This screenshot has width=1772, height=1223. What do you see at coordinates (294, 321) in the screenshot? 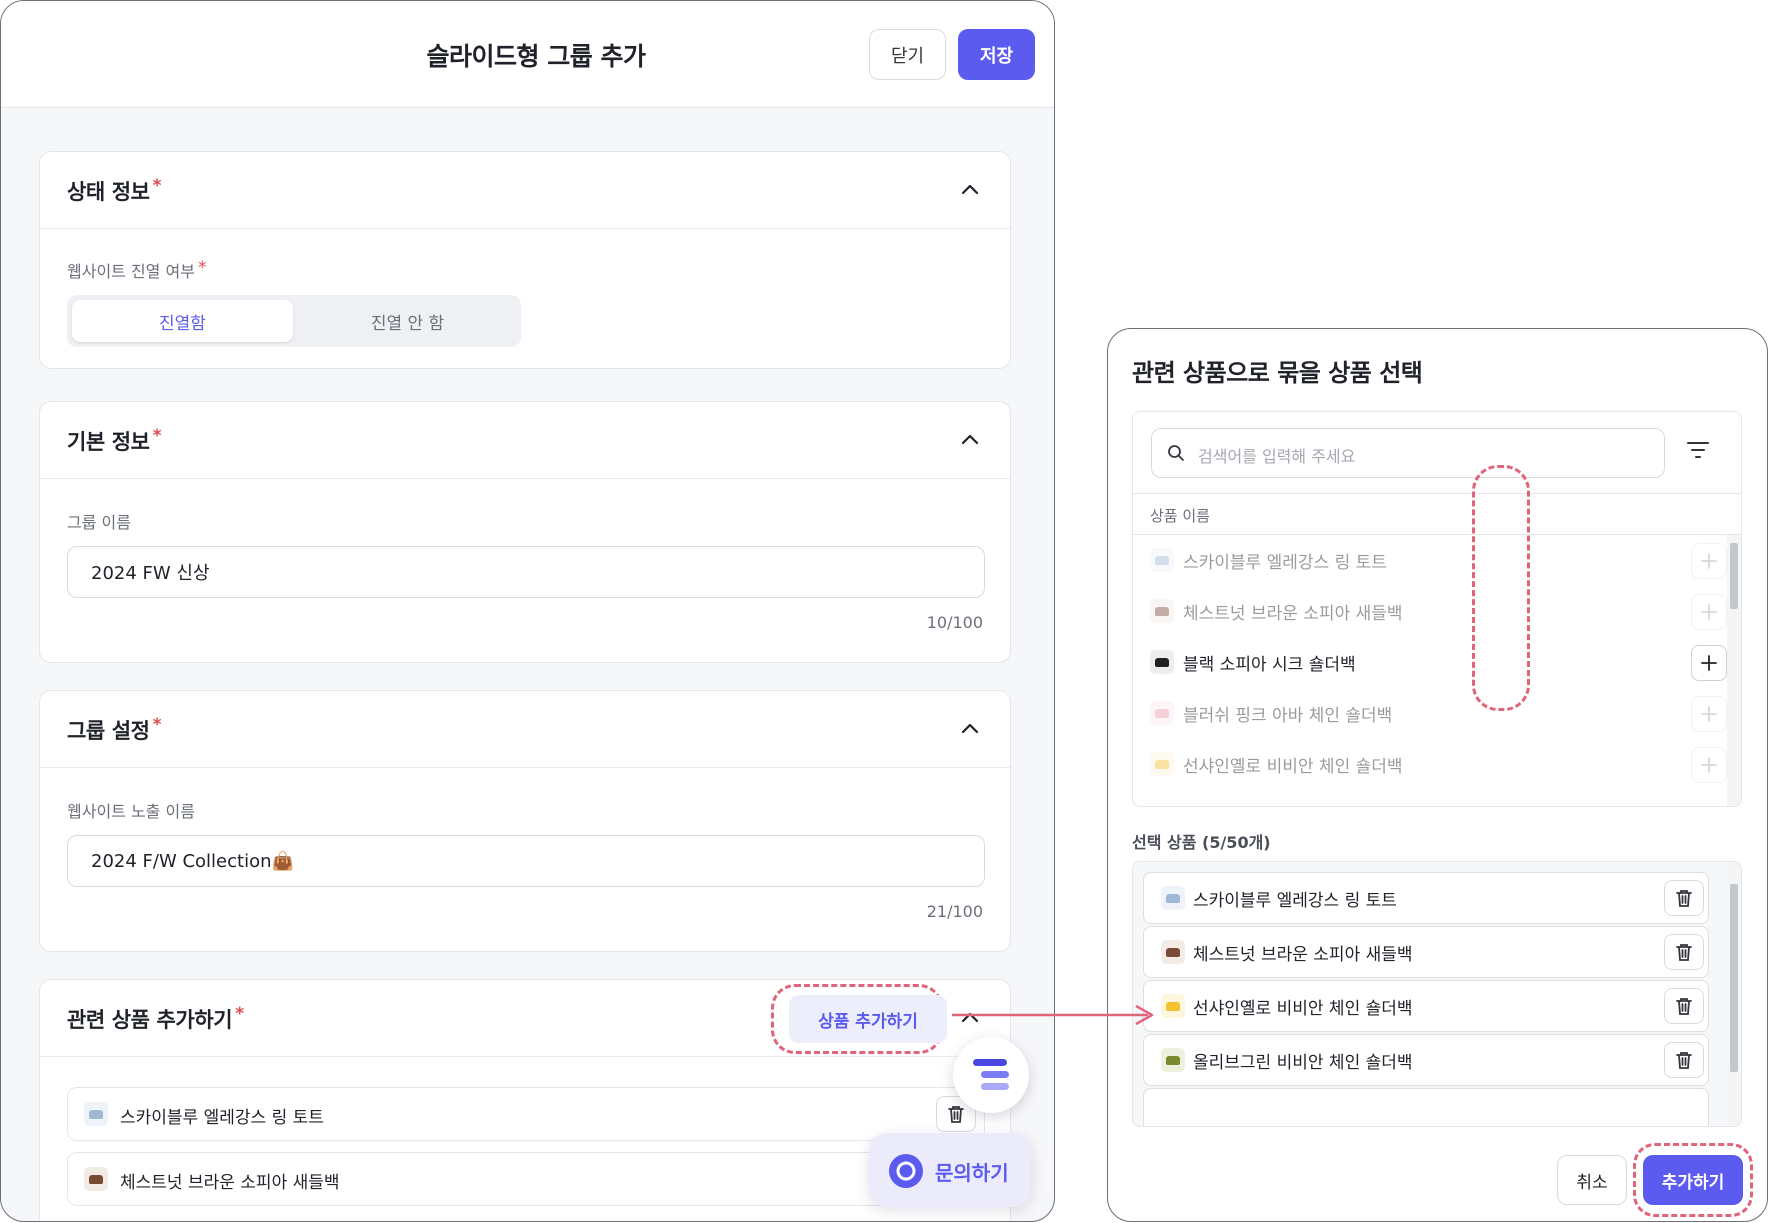
I see `display-toggle: 진열함 진열 안 함` at bounding box center [294, 321].